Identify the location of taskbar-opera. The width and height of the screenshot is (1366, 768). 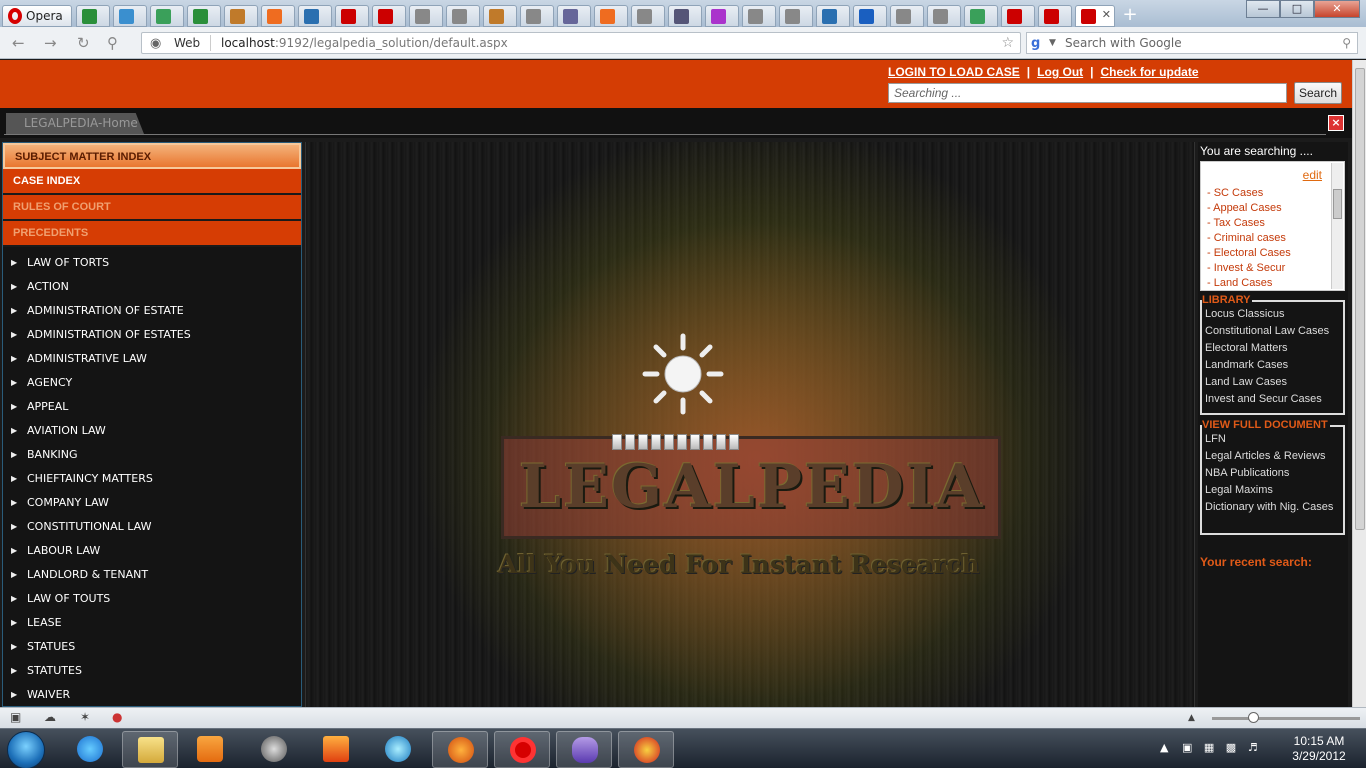
(522, 749).